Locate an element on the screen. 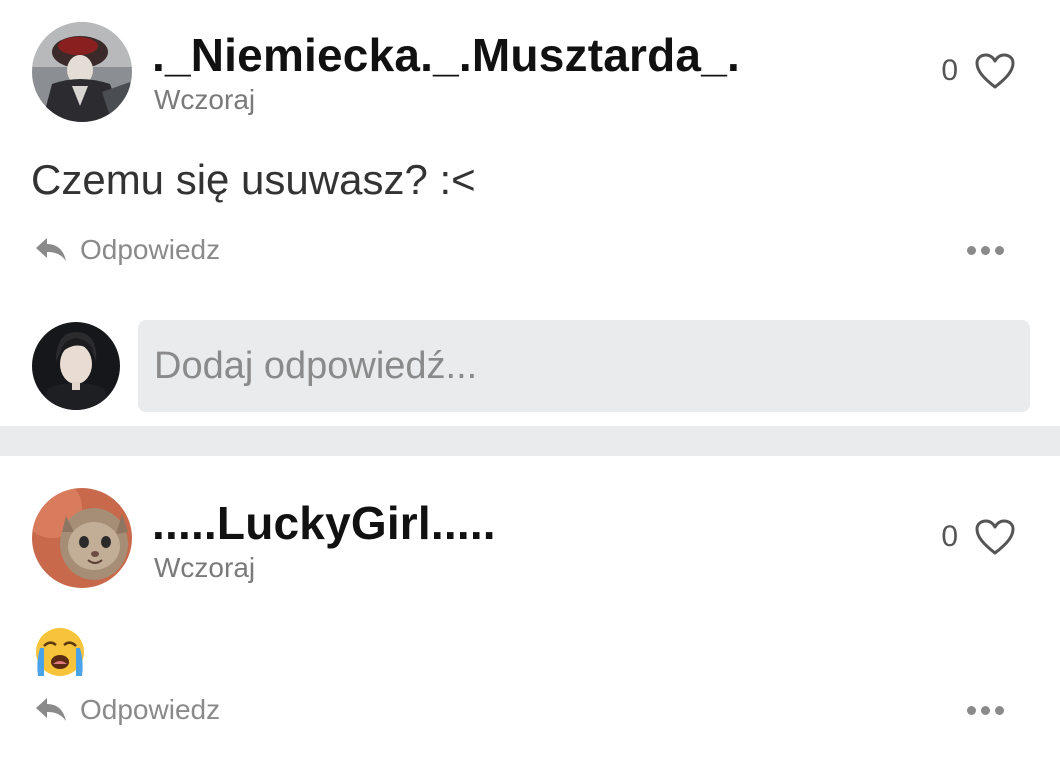  reply-composer is located at coordinates (531, 366).